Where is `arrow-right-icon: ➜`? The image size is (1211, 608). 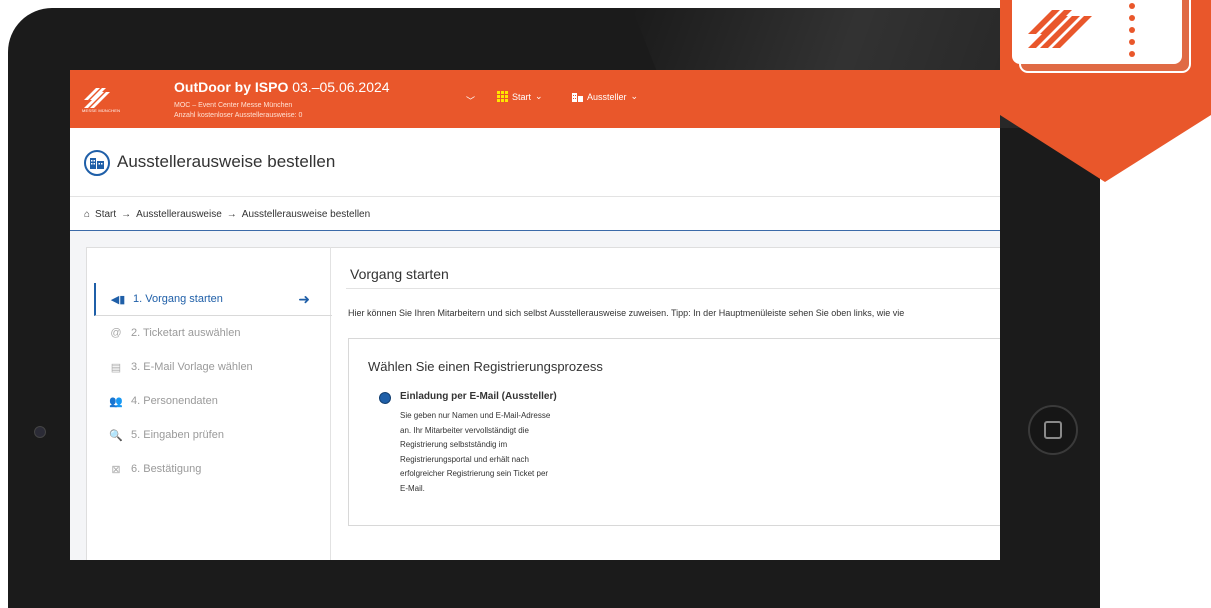 arrow-right-icon: ➜ is located at coordinates (304, 298).